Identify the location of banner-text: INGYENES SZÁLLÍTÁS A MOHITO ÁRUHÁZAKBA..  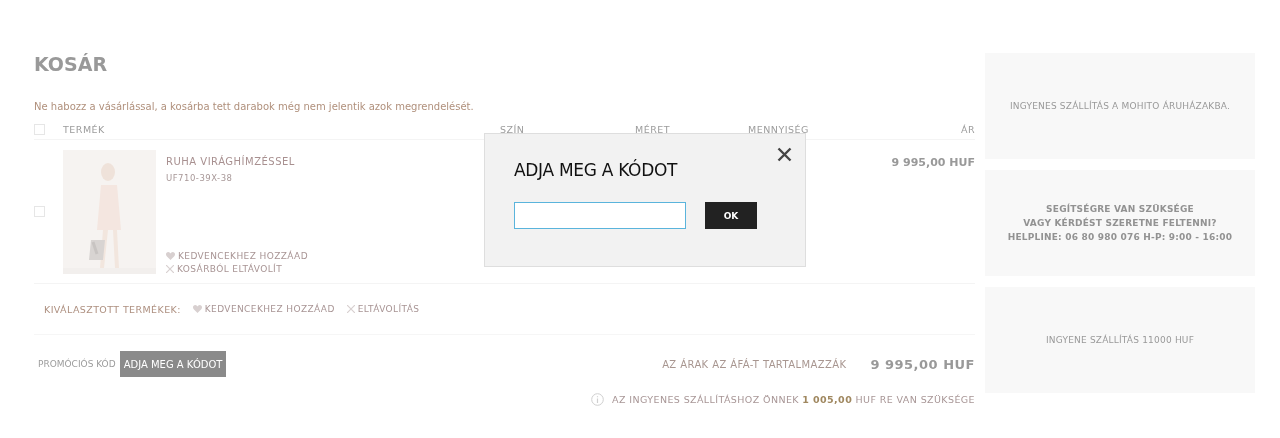
(1120, 106).